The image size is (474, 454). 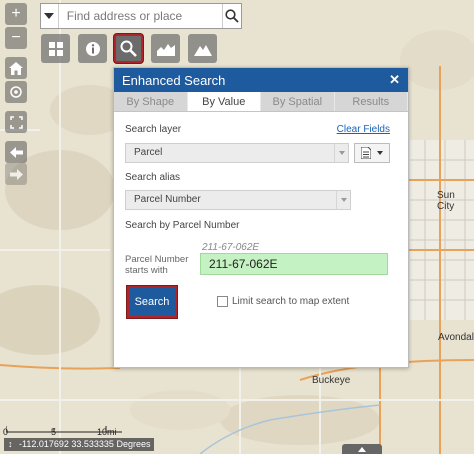 What do you see at coordinates (10, 444) in the screenshot?
I see `coordinate-toggle-icon: ↕` at bounding box center [10, 444].